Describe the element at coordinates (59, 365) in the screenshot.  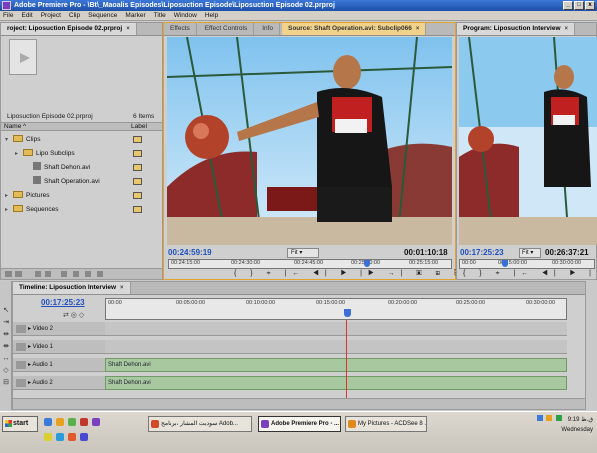
I see `track-header: ▸ Audio 1` at that location.